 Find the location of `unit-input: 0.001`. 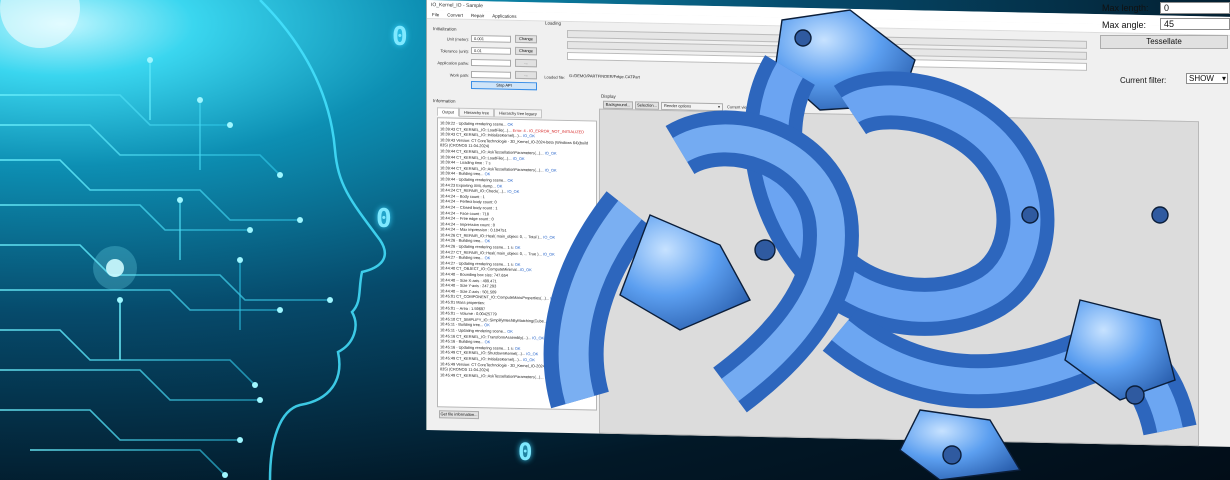

unit-input: 0.001 is located at coordinates (491, 38).